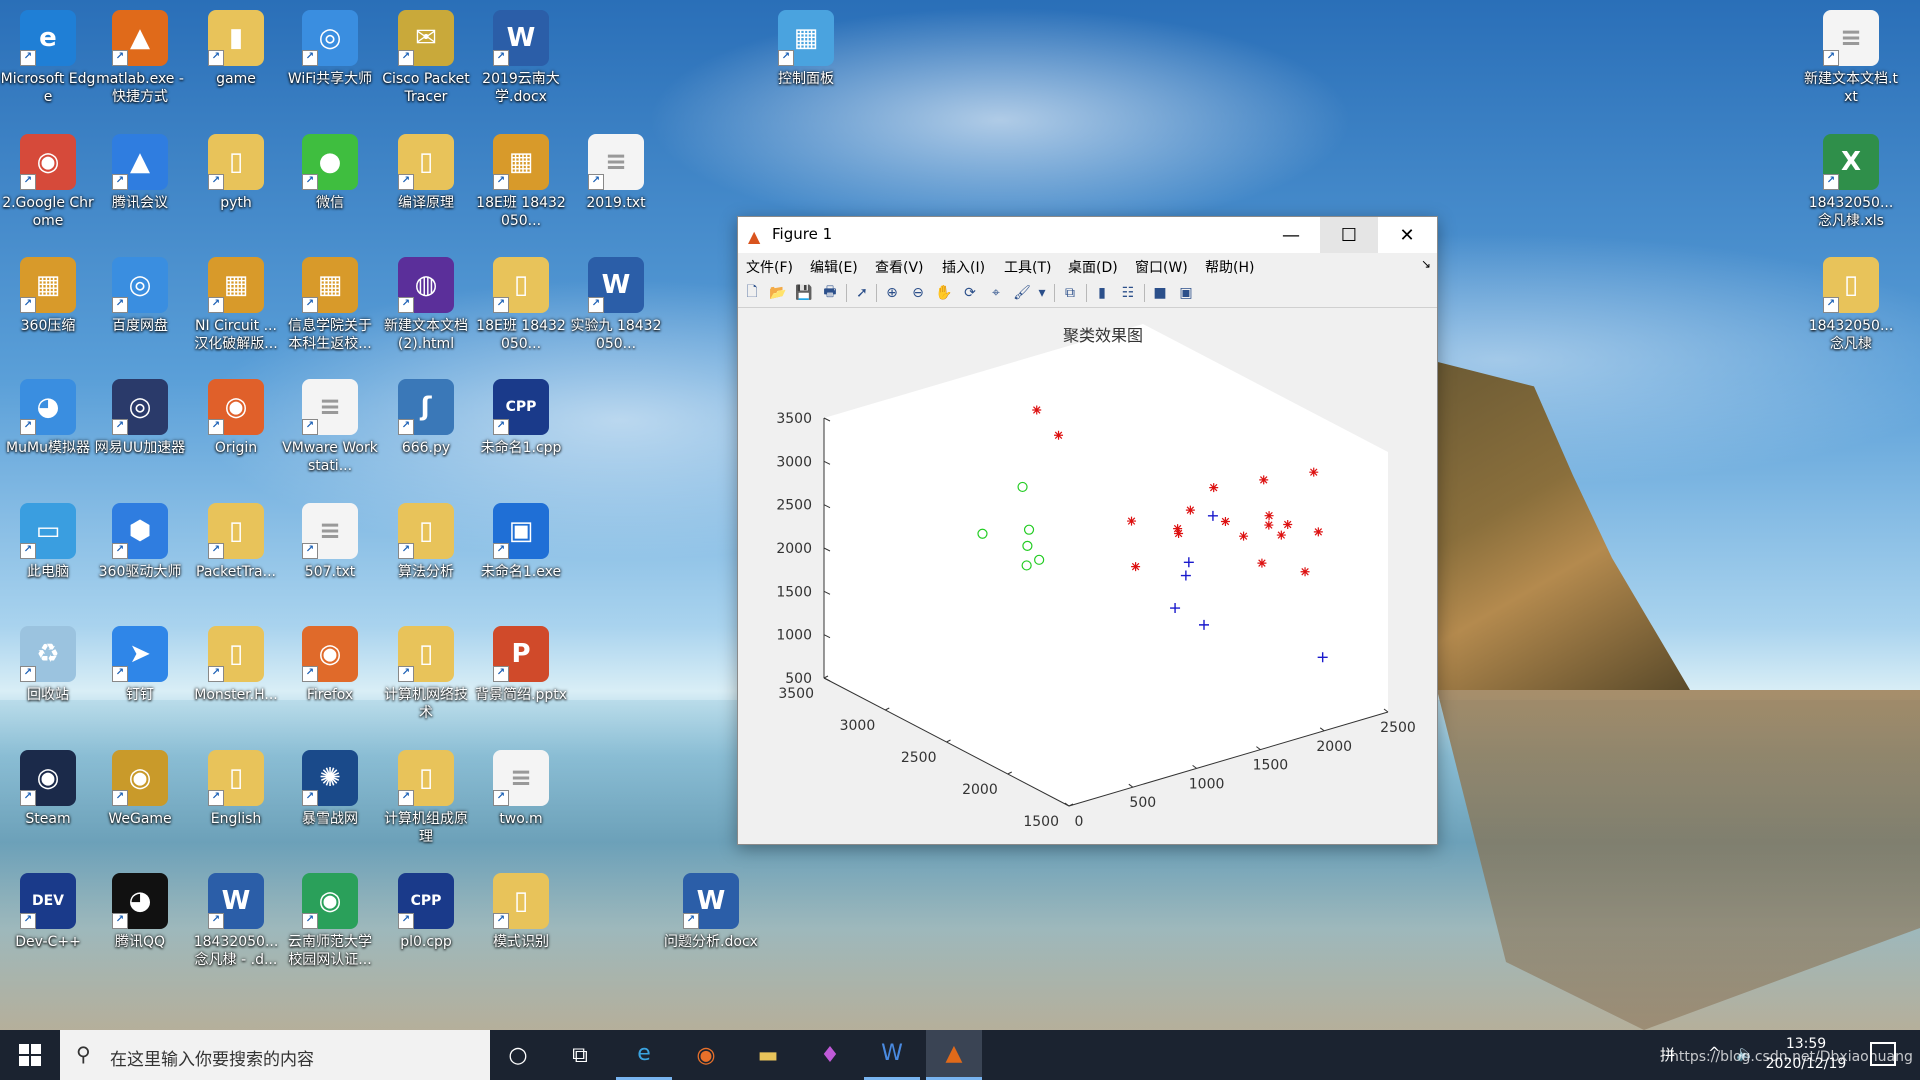 The width and height of the screenshot is (1920, 1080). What do you see at coordinates (1093, 267) in the screenshot?
I see `menu-desktop: 桌面(D)` at bounding box center [1093, 267].